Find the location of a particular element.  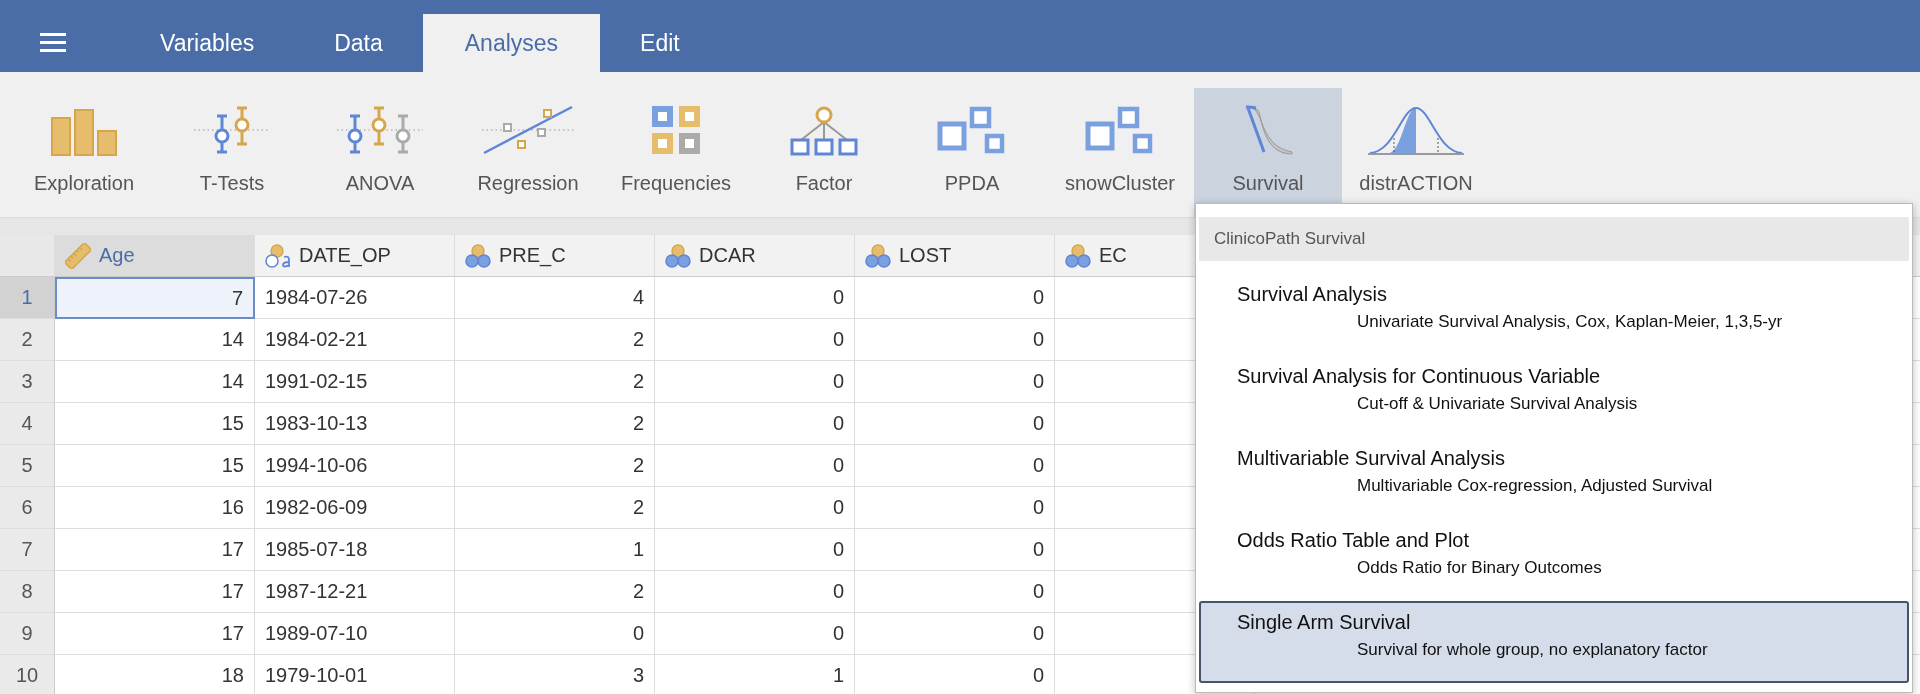

toolbar-button: Regression is located at coordinates (528, 153).